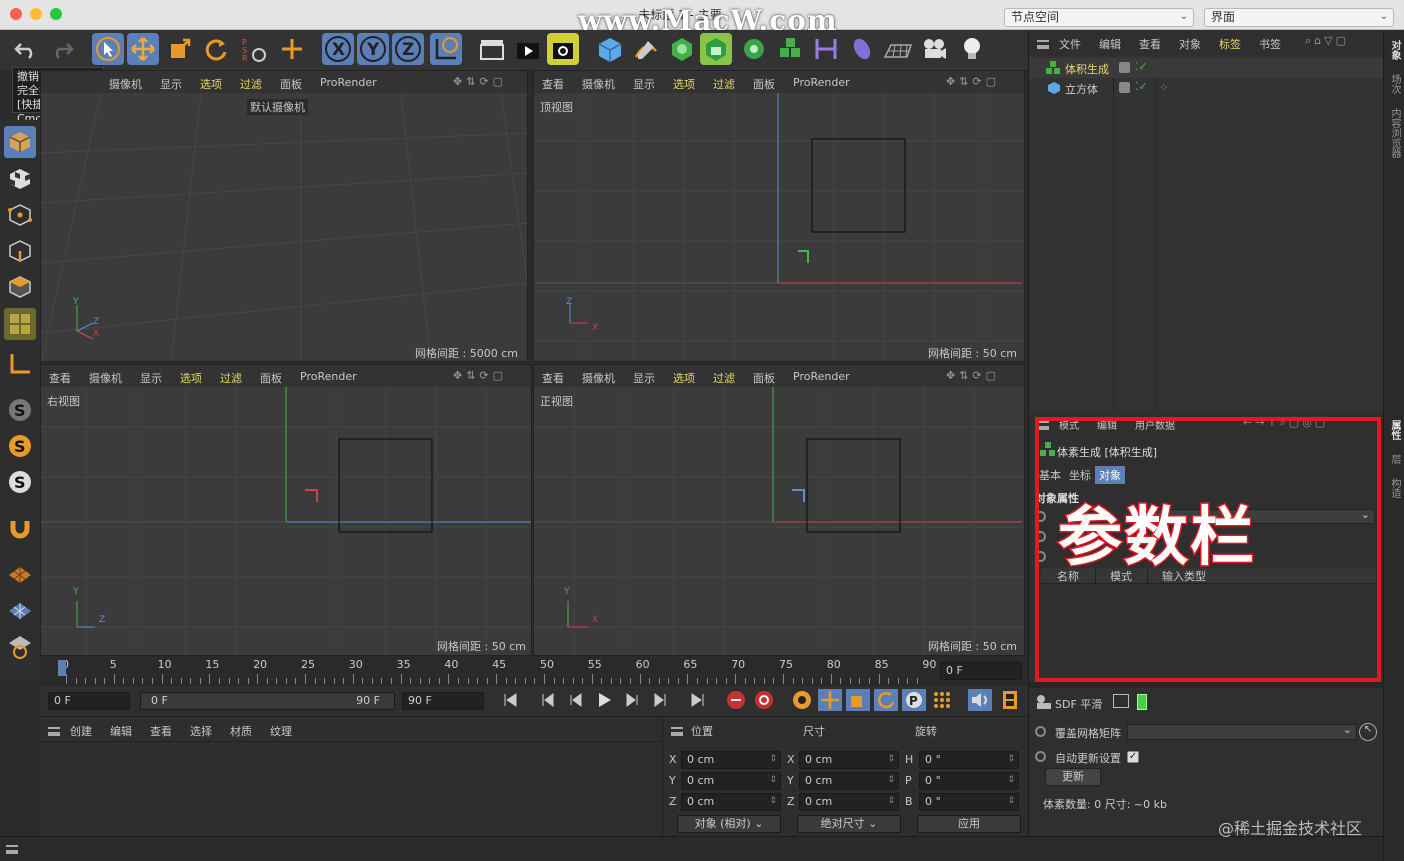 The height and width of the screenshot is (861, 1404). I want to click on size-mode-select: 绝对尺寸 ⌄, so click(849, 824).